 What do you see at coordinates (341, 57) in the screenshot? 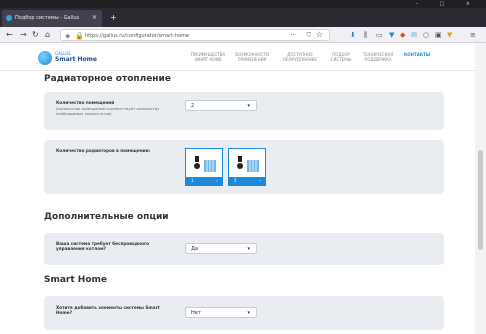
I see `nav-system-selection: Подбор системы` at bounding box center [341, 57].